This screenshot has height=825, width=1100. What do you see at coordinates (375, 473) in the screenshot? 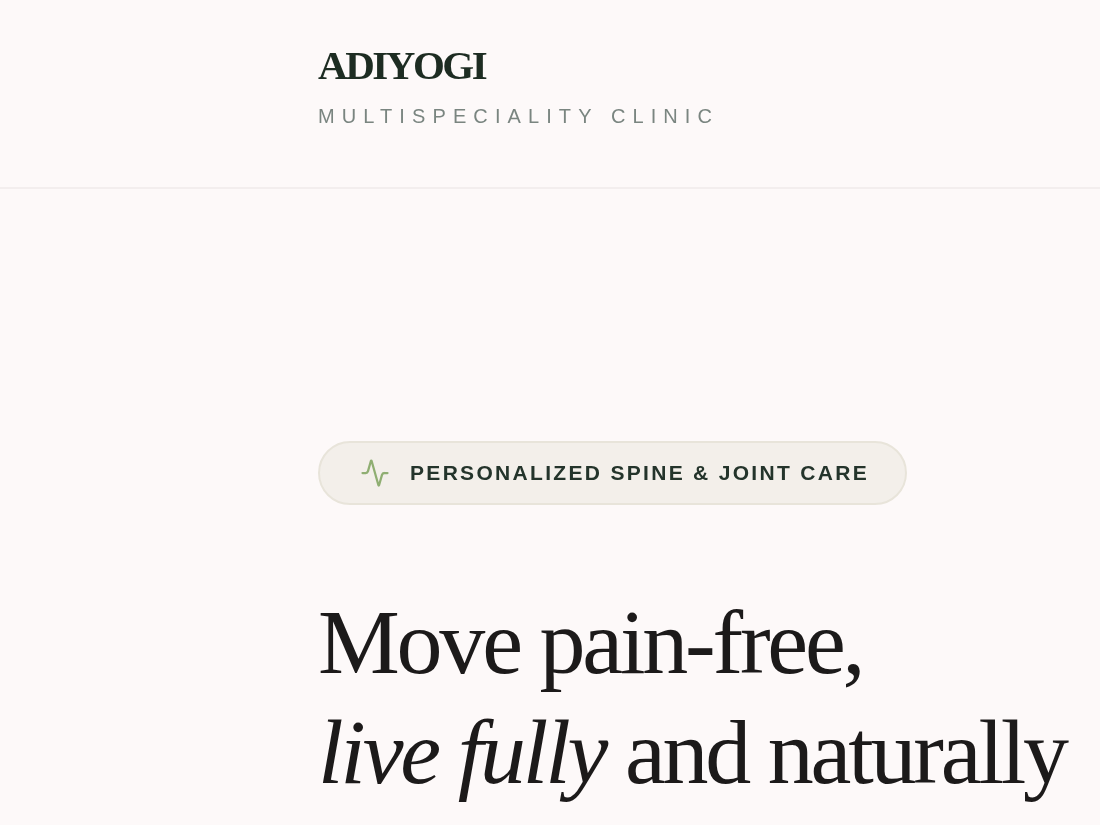
I see `pulse-icon` at bounding box center [375, 473].